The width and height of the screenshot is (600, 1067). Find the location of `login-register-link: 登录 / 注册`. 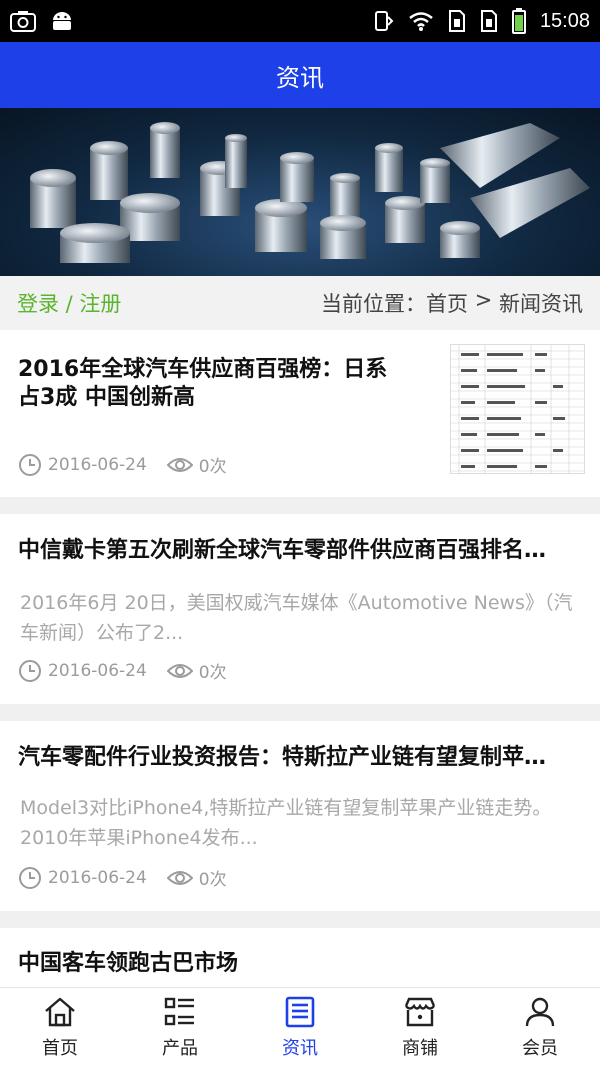

login-register-link: 登录 / 注册 is located at coordinates (69, 303).